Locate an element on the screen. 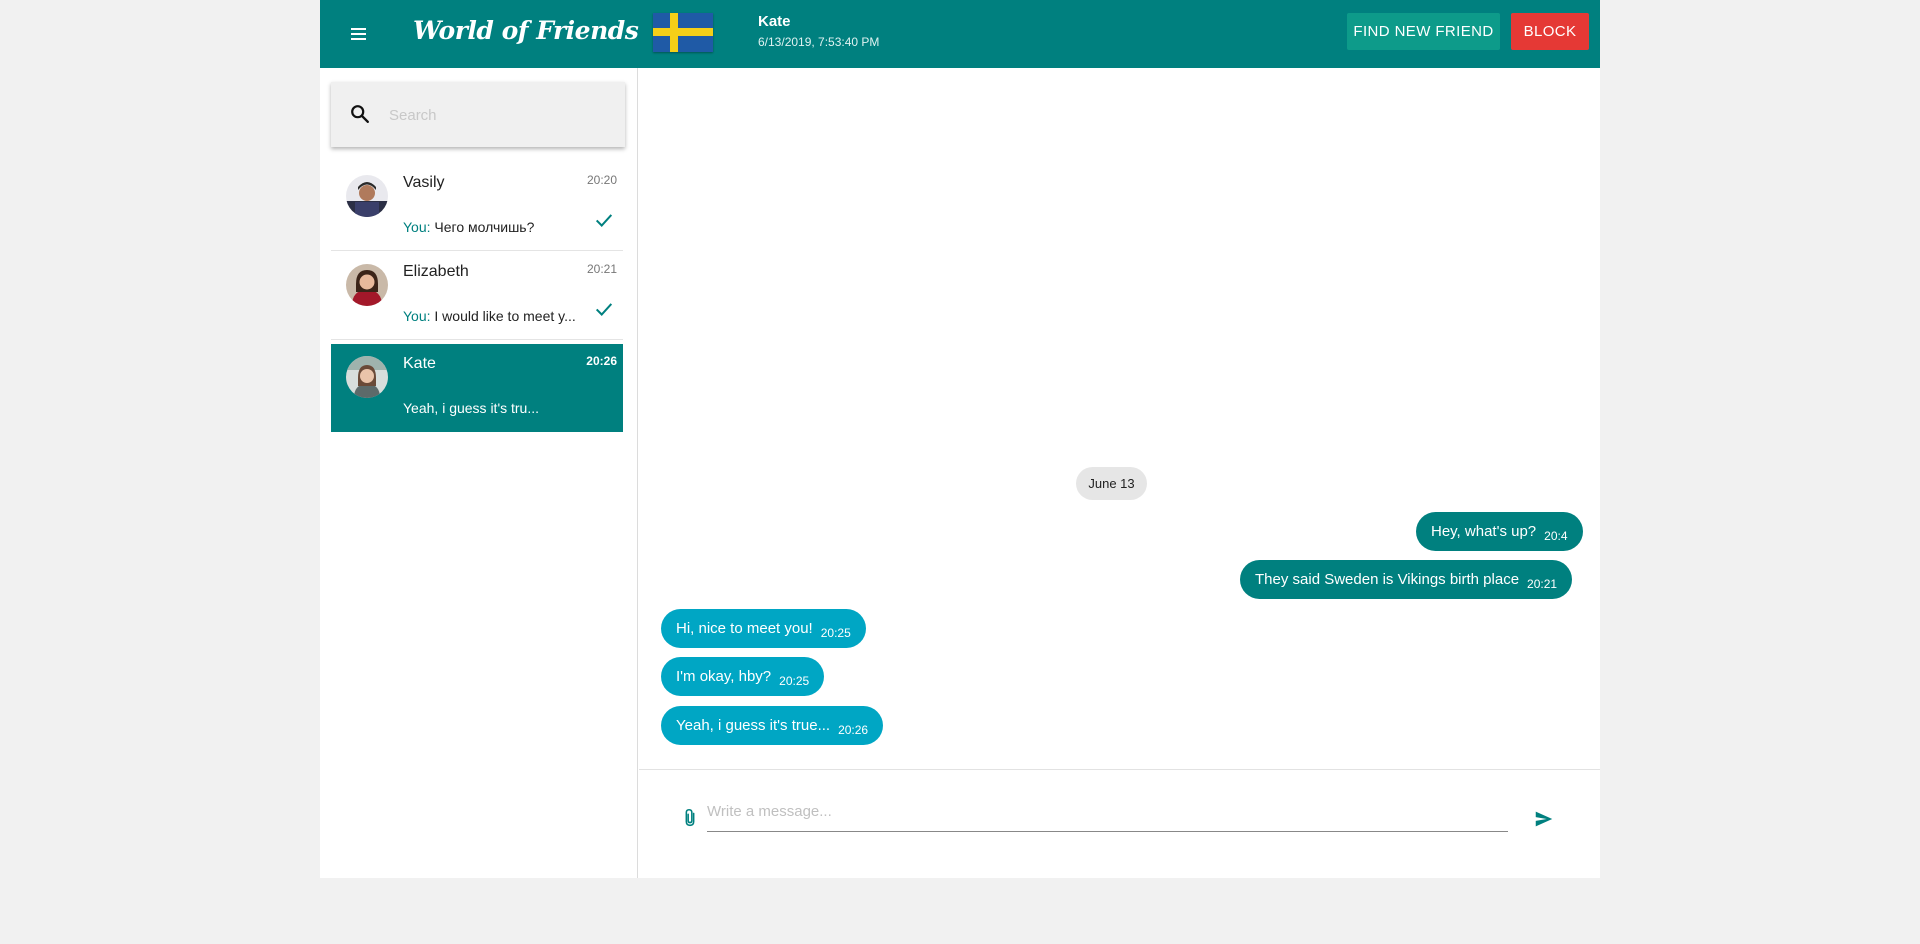  menu-icon is located at coordinates (358, 34).